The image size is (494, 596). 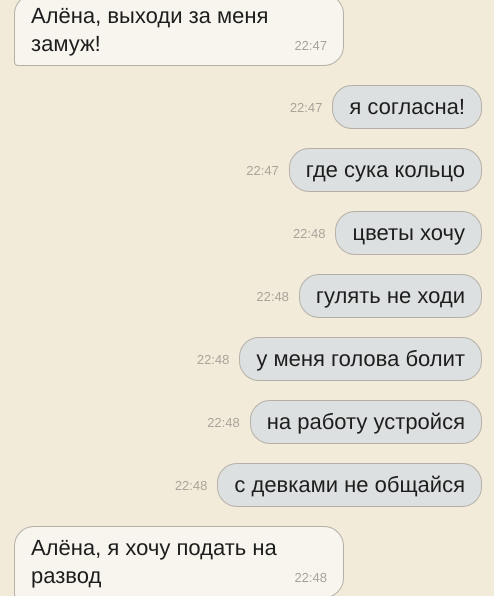 I want to click on outgoing-message: цветы хочу, so click(x=408, y=233).